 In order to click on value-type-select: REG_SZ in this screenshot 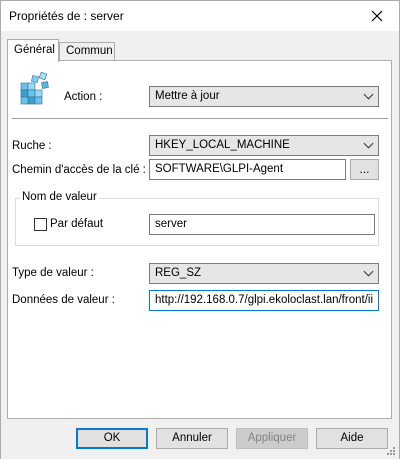, I will do `click(264, 273)`.